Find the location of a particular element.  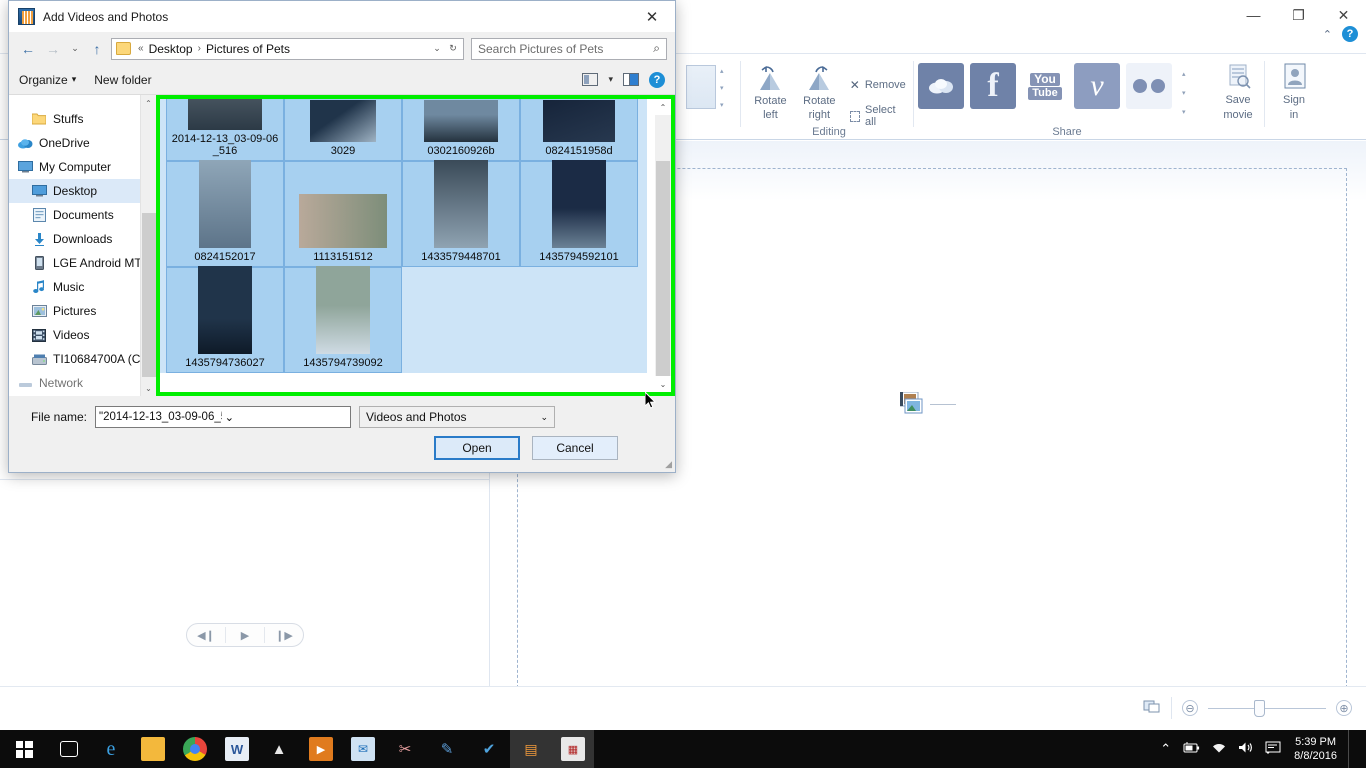

minimize-button: — is located at coordinates (1253, 15).